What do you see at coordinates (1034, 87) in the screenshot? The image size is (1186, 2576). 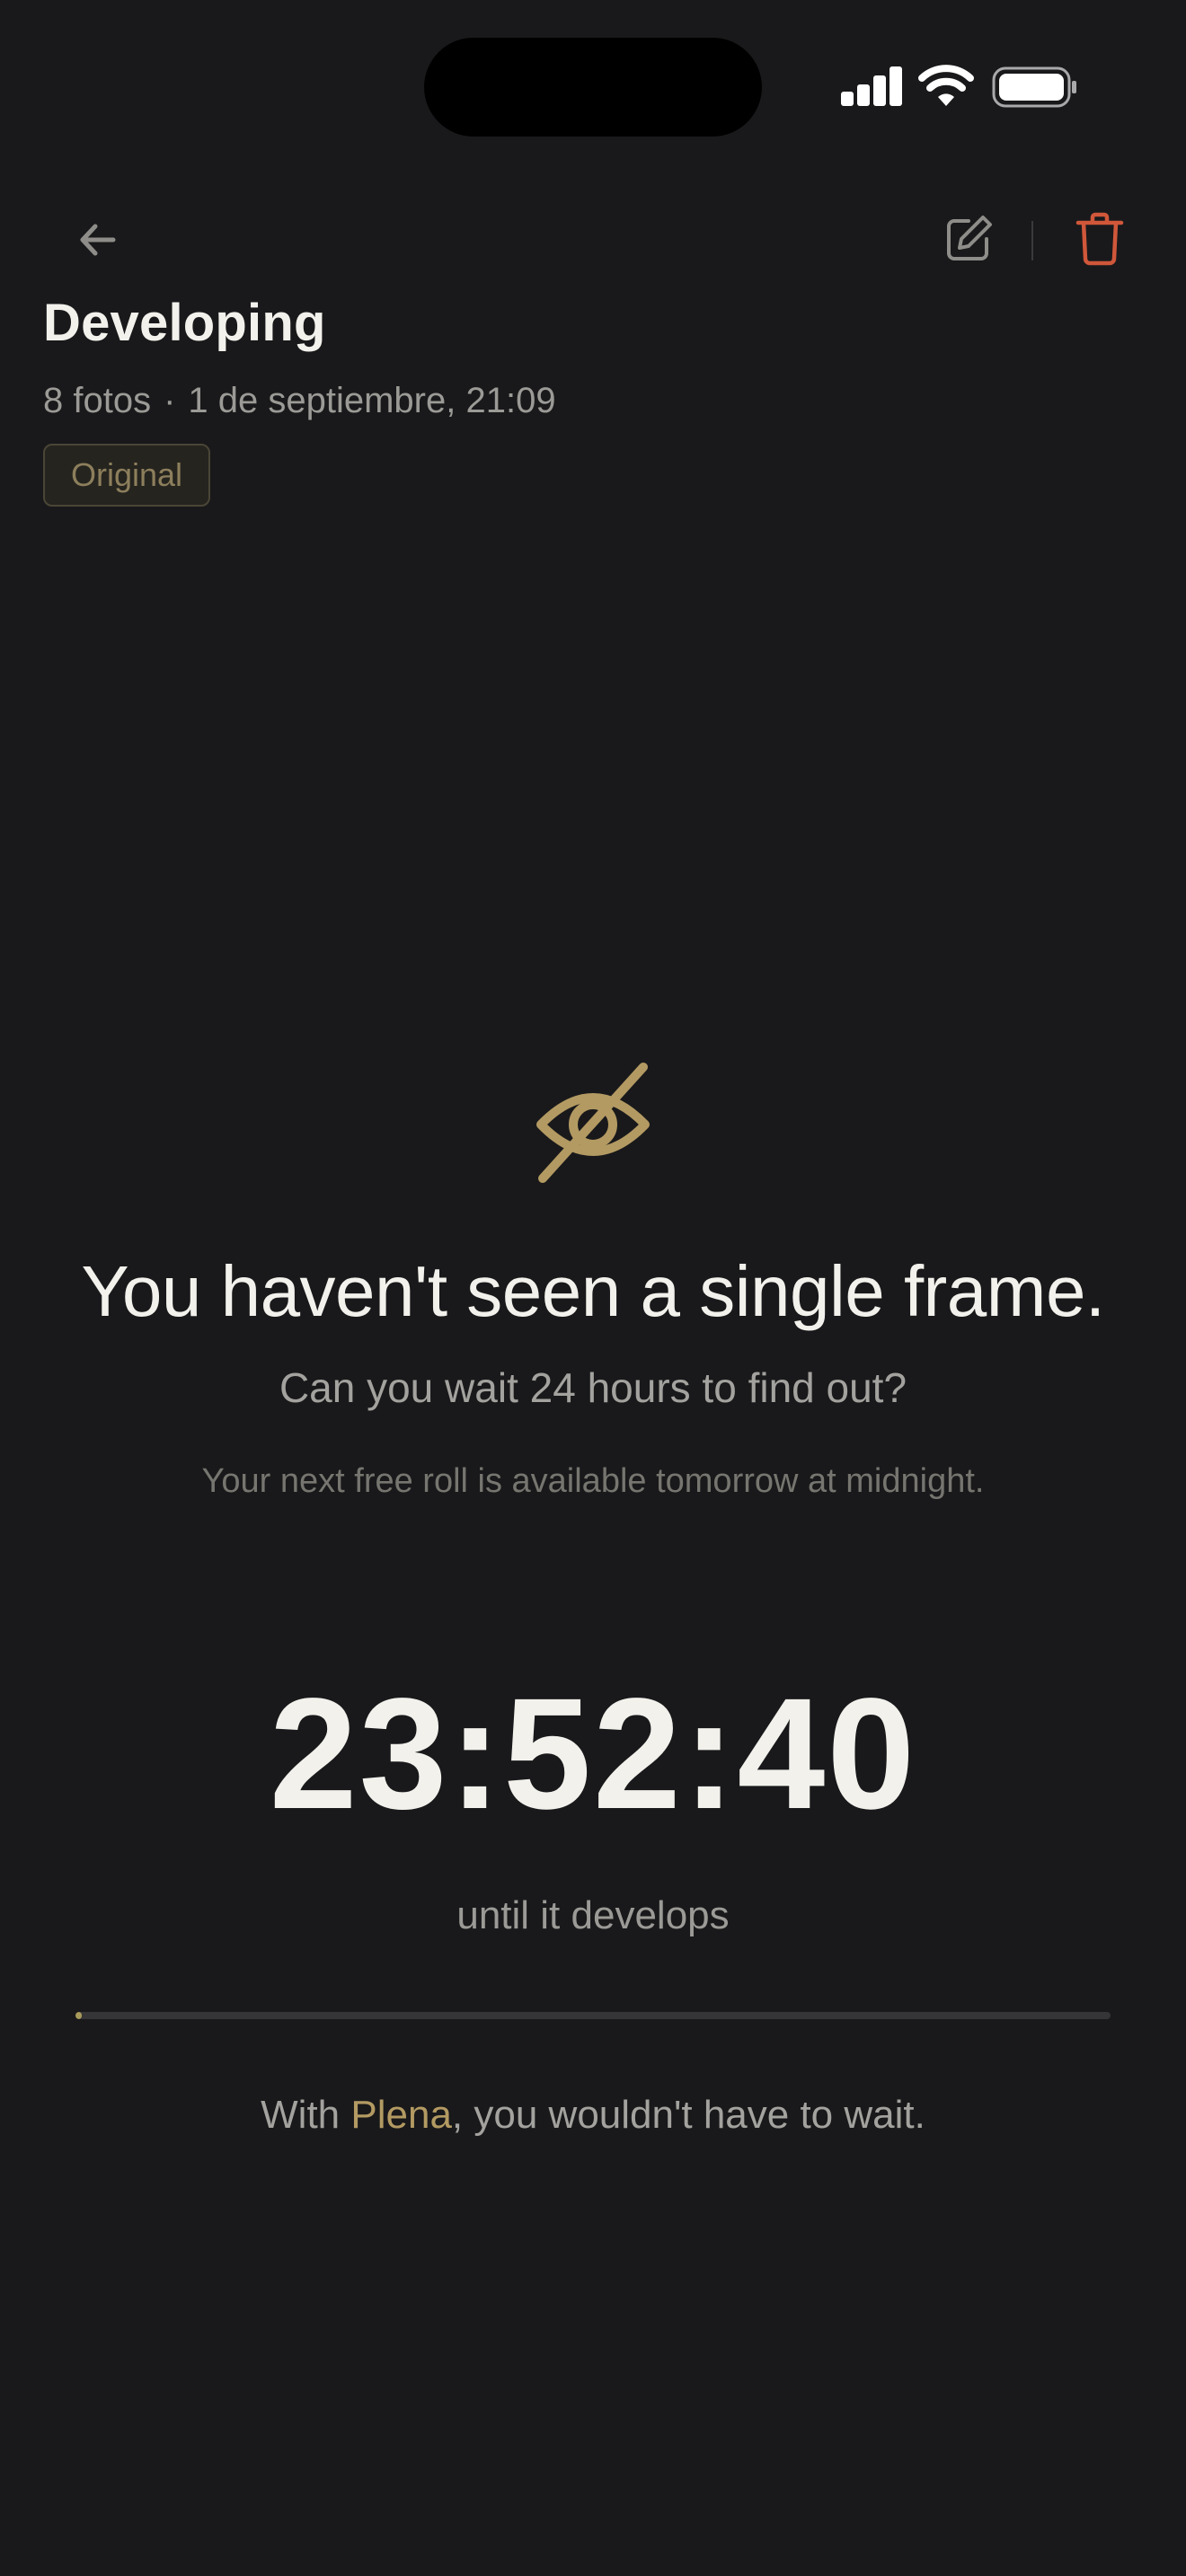 I see `battery-icon` at bounding box center [1034, 87].